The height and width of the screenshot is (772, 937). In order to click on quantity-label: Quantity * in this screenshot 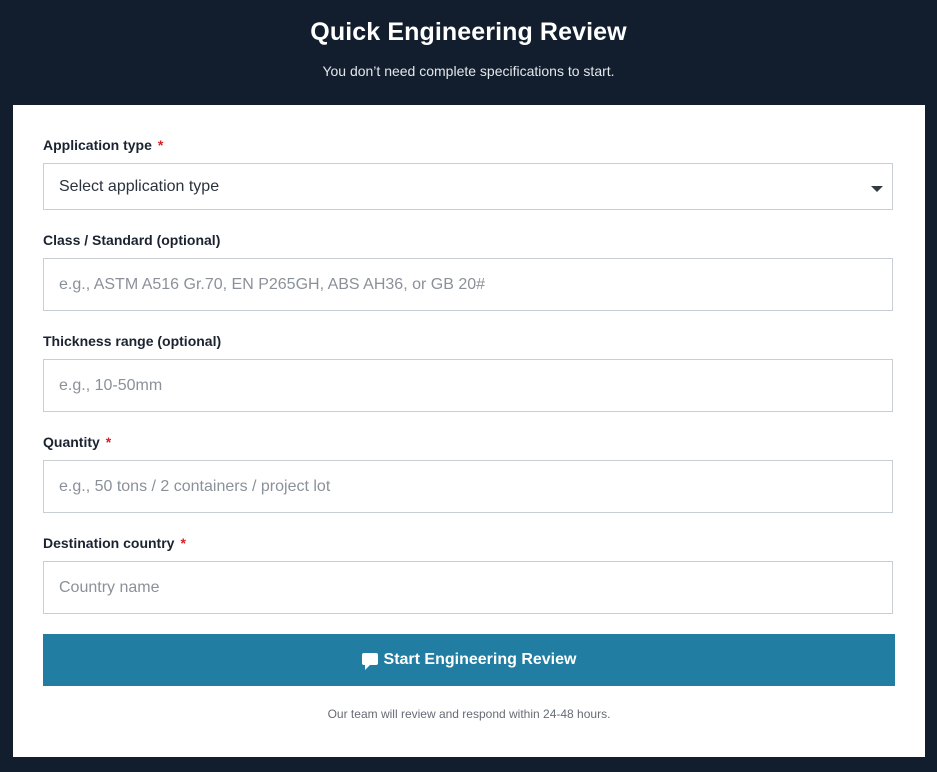, I will do `click(77, 442)`.